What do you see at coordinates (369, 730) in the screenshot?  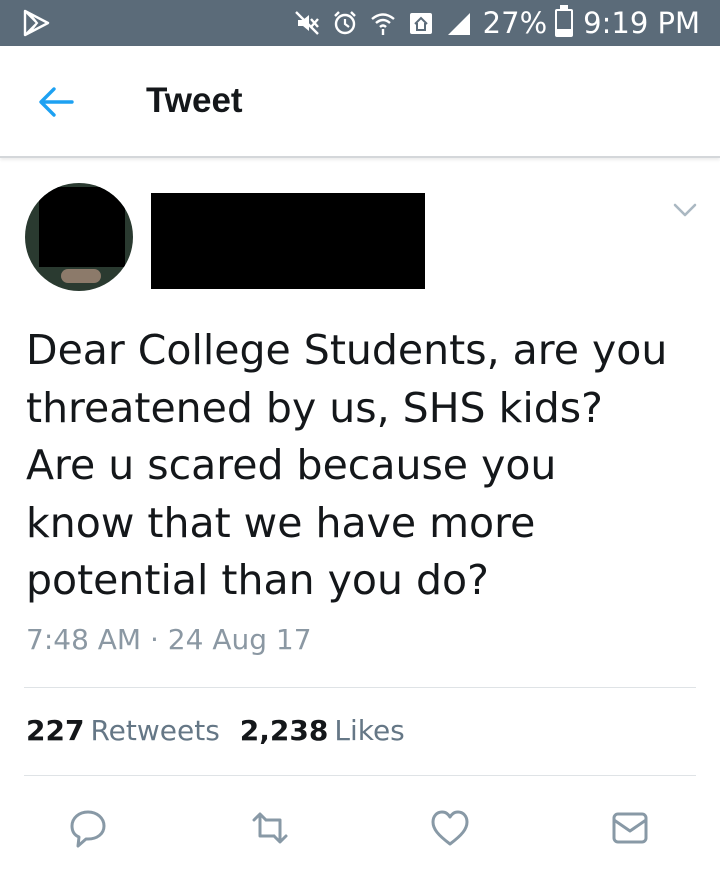 I see `likes-label: Likes` at bounding box center [369, 730].